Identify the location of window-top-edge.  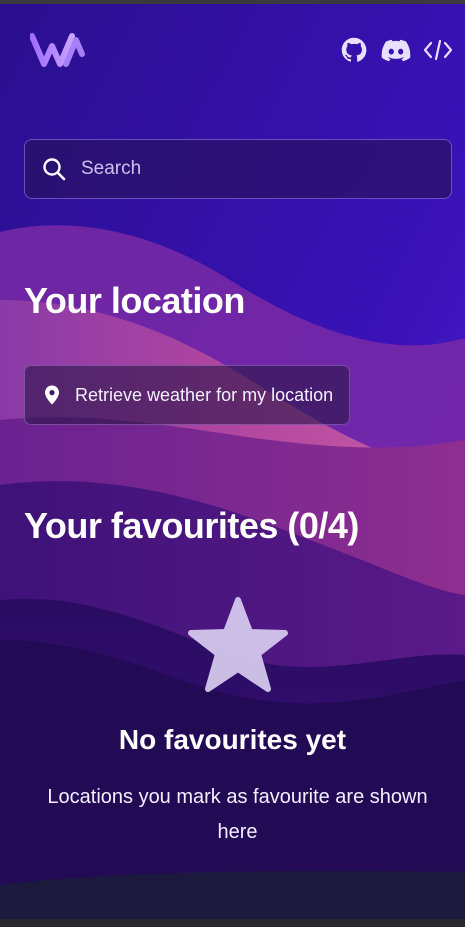
(232, 2).